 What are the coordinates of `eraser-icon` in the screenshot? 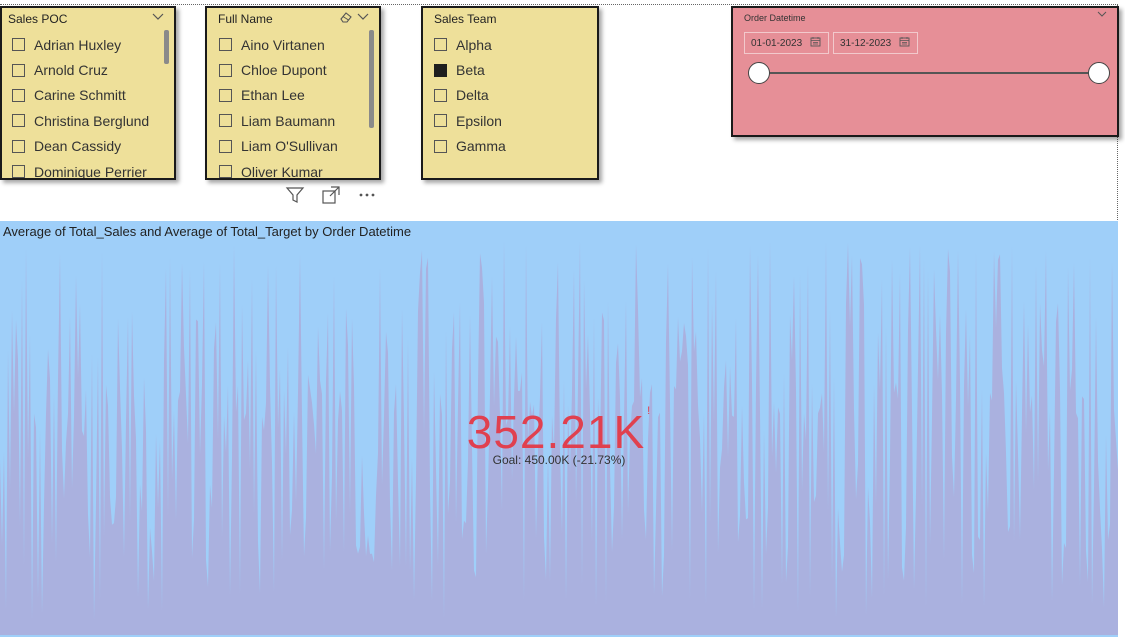 It's located at (346, 18).